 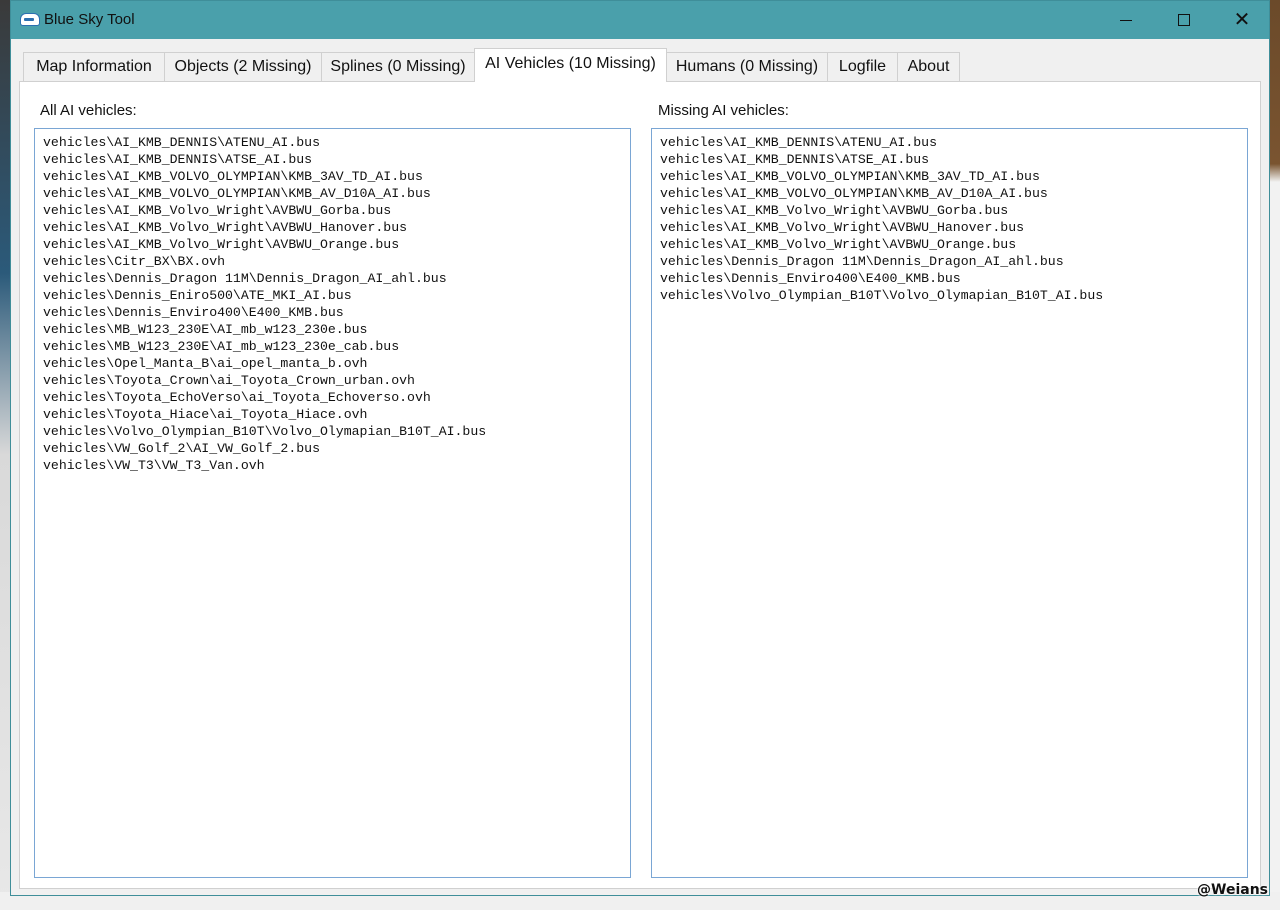 What do you see at coordinates (88, 110) in the screenshot?
I see `all-vehicles-label: All AI vehicles:` at bounding box center [88, 110].